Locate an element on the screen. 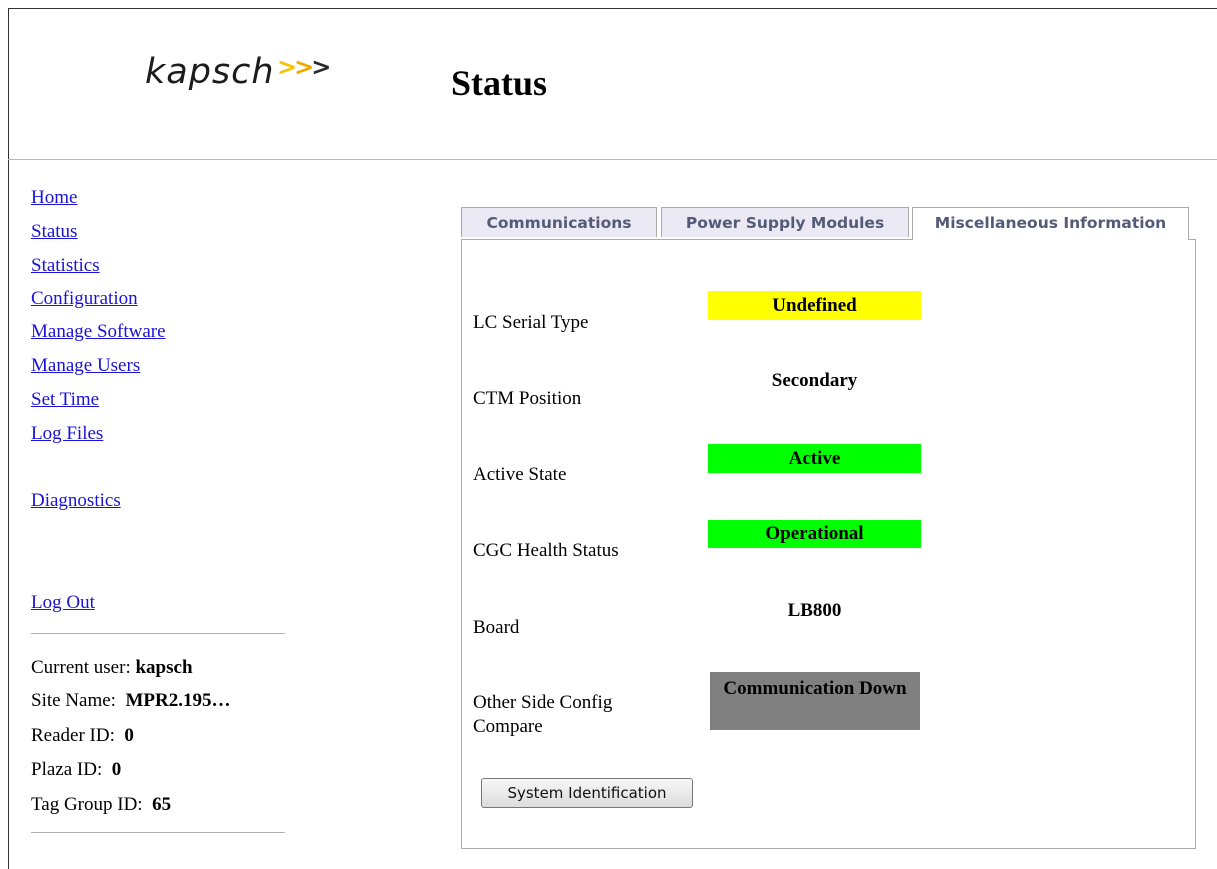 This screenshot has width=1217, height=869. cgc-health-status-label: CGC Health Status is located at coordinates (546, 550).